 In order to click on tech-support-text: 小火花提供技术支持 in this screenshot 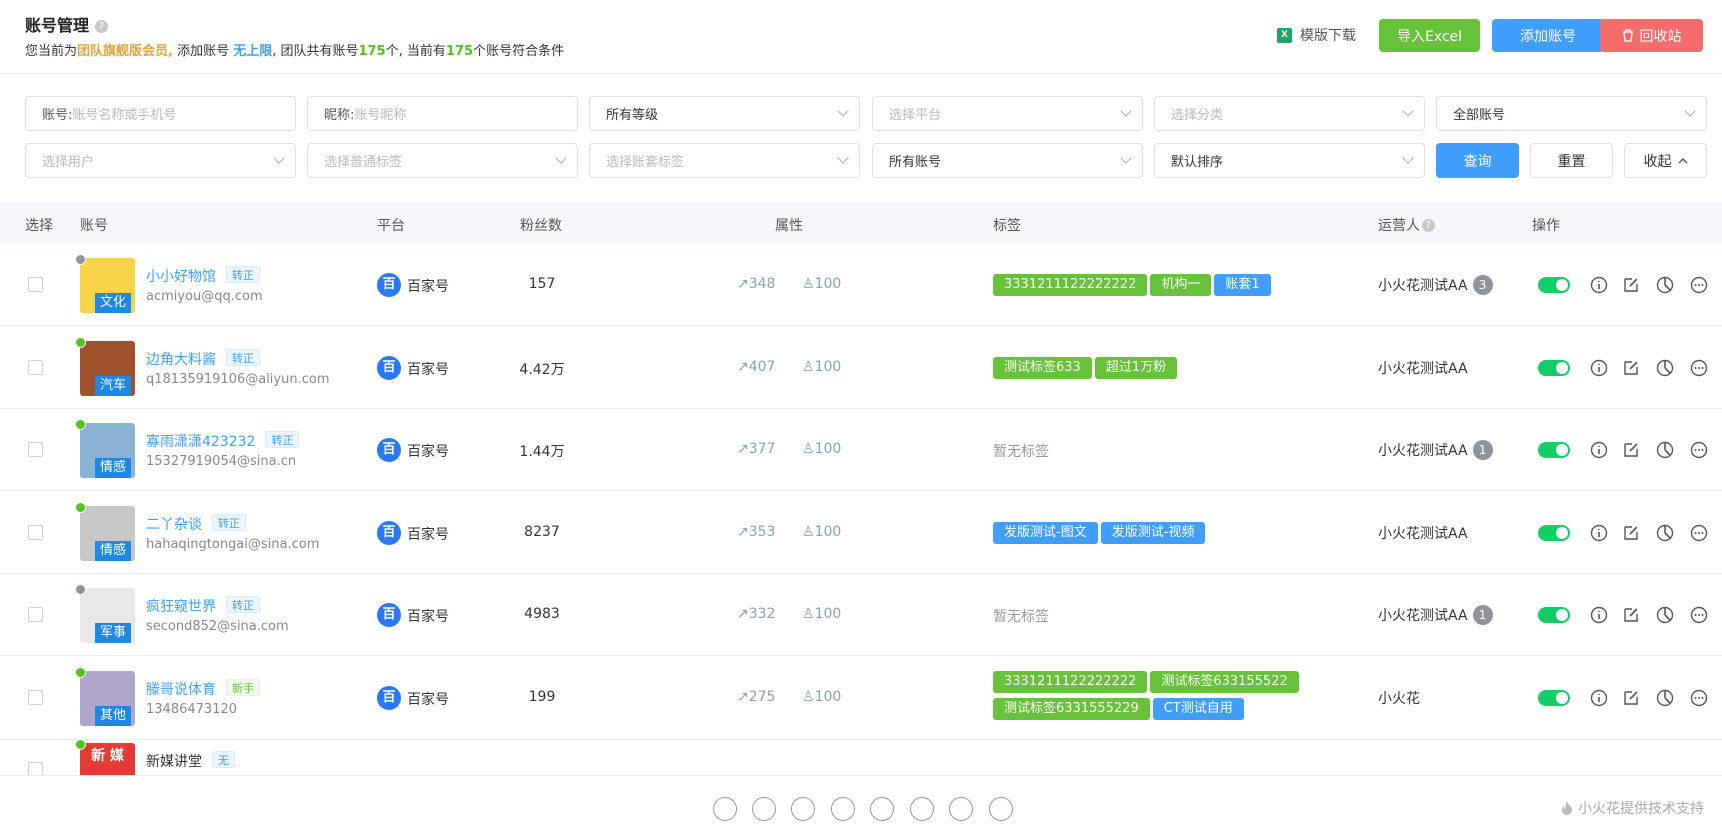, I will do `click(1632, 808)`.